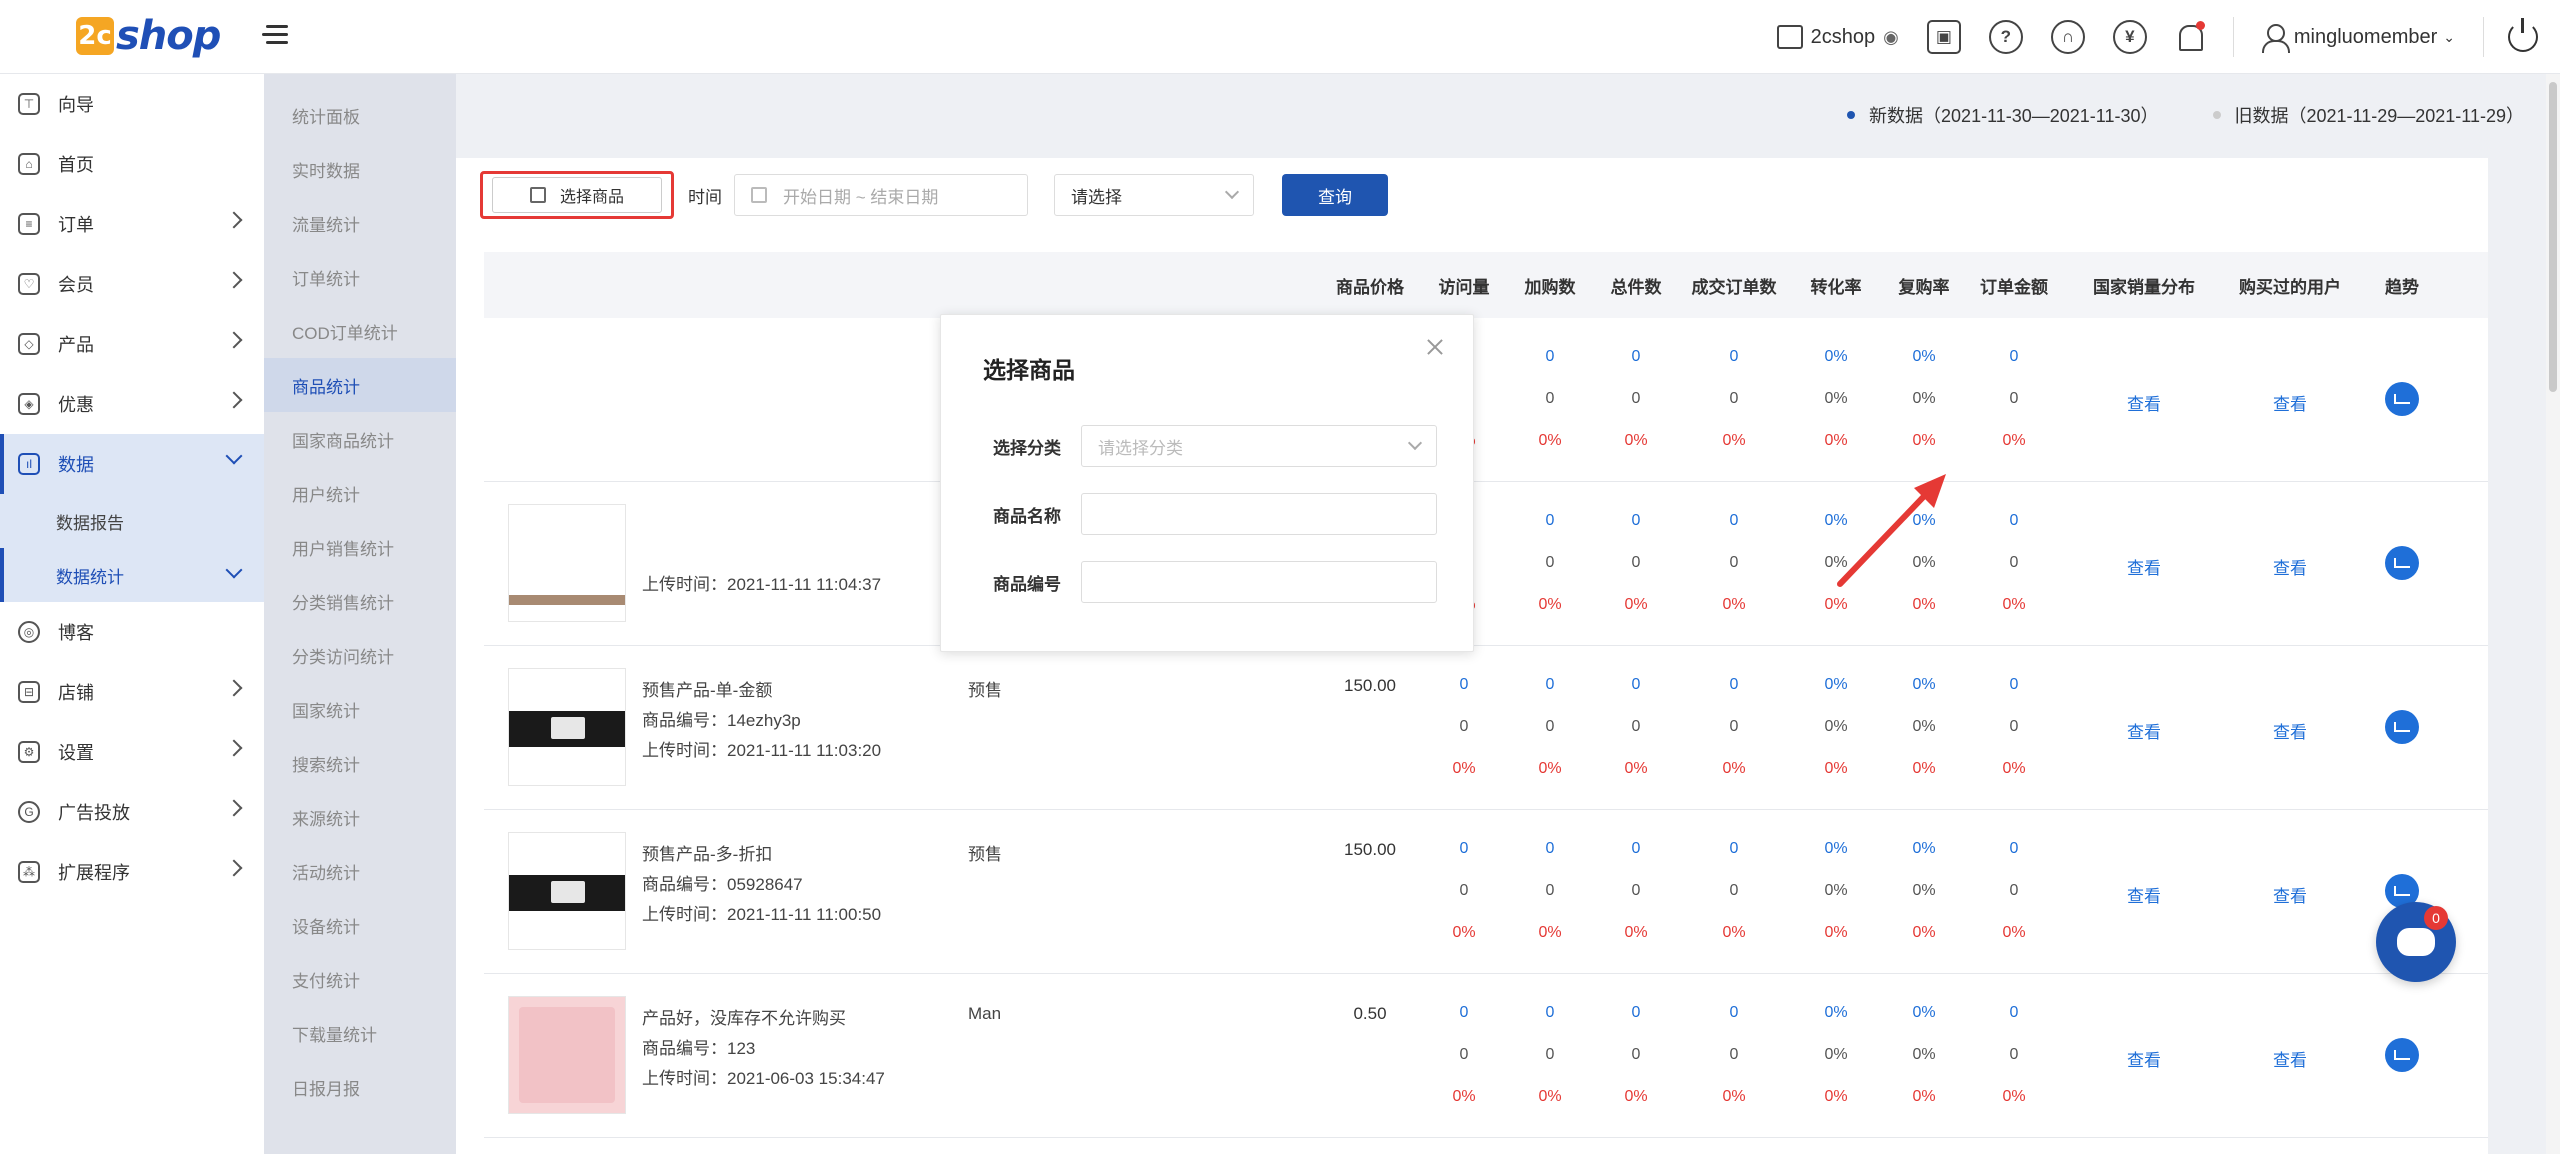 Image resolution: width=2560 pixels, height=1154 pixels. Describe the element at coordinates (132, 464) in the screenshot. I see `sidebar-item-data: ıl 数据` at that location.